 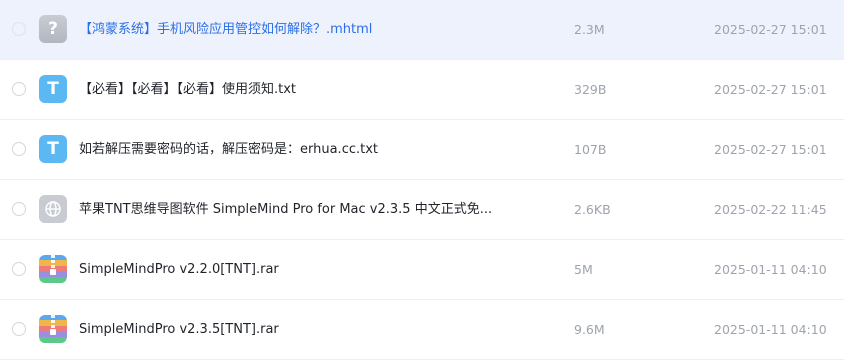 I want to click on file-size: 2.6KB, so click(x=592, y=209).